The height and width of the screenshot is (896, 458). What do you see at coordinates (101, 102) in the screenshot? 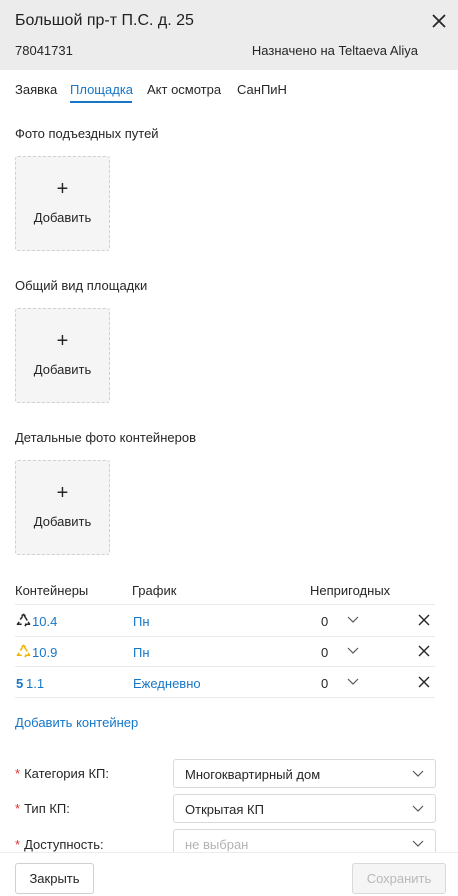
I see `active-tab-indicator` at bounding box center [101, 102].